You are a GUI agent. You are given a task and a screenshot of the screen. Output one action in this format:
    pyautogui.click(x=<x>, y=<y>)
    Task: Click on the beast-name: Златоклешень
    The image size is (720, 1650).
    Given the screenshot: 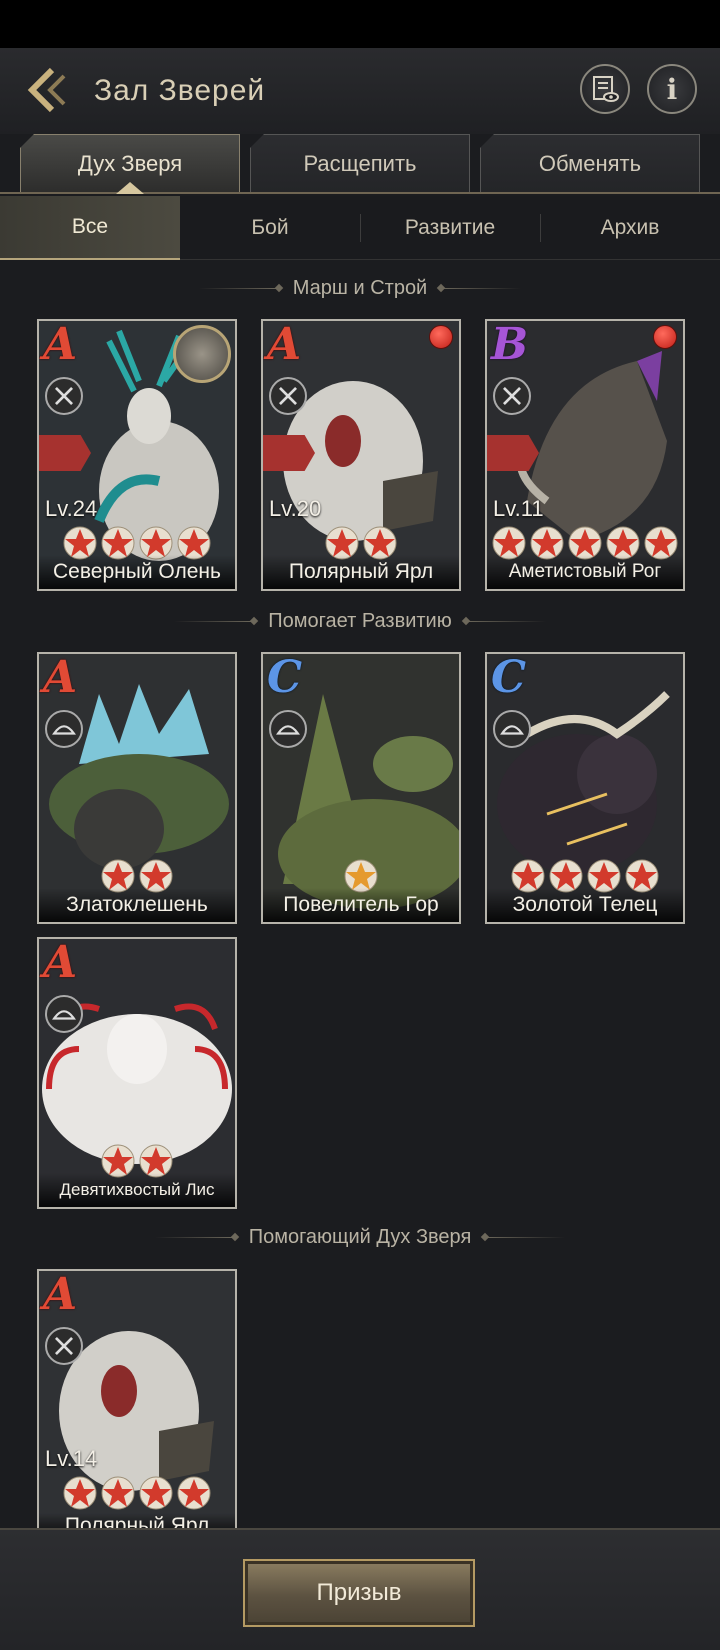 What is the action you would take?
    pyautogui.click(x=137, y=905)
    